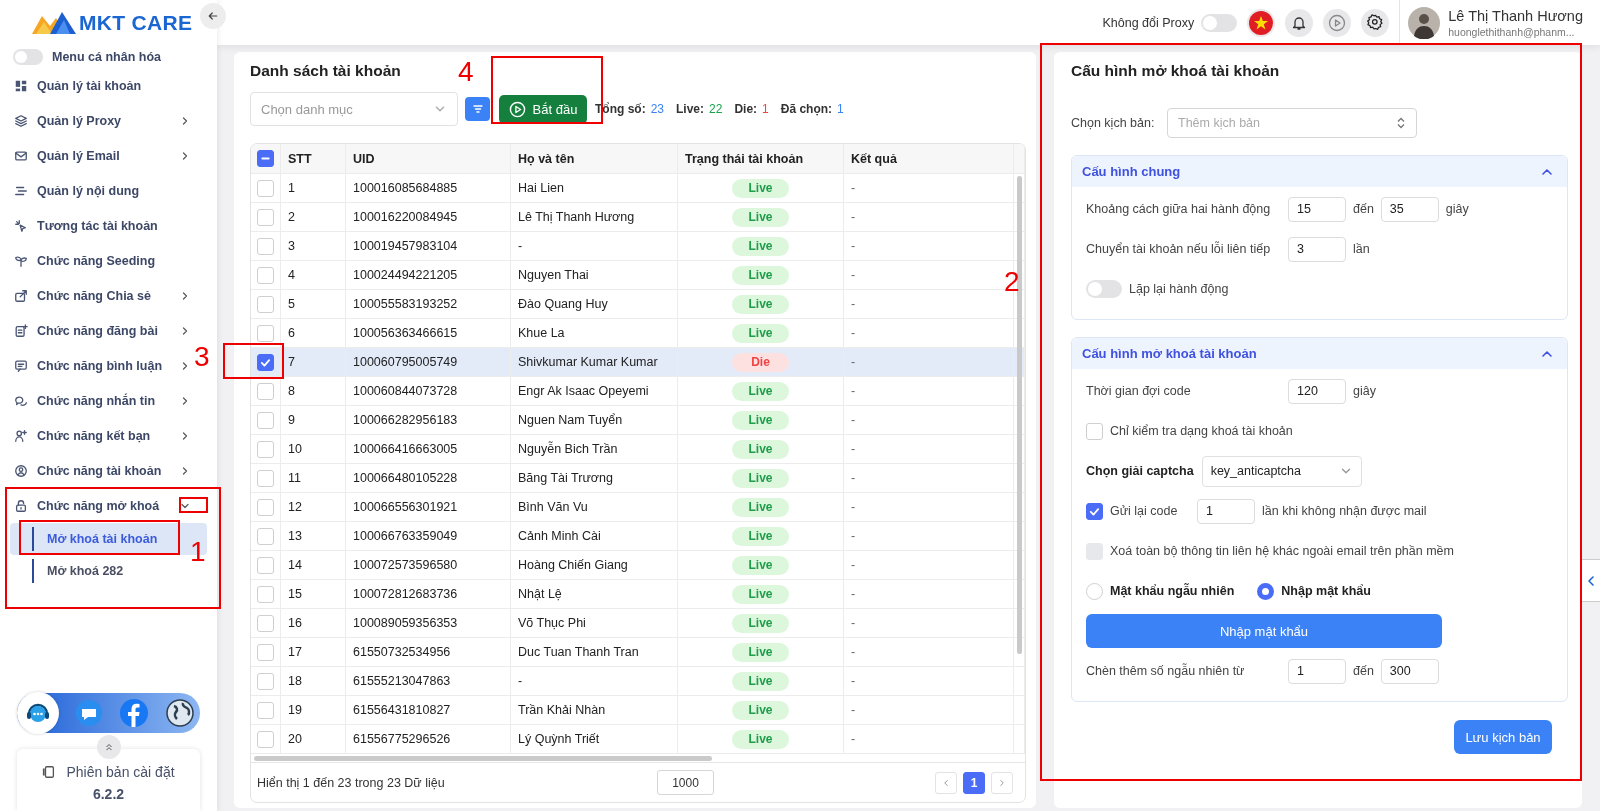  What do you see at coordinates (96, 85) in the screenshot?
I see `sidebar-item: Quản lý tài khoản` at bounding box center [96, 85].